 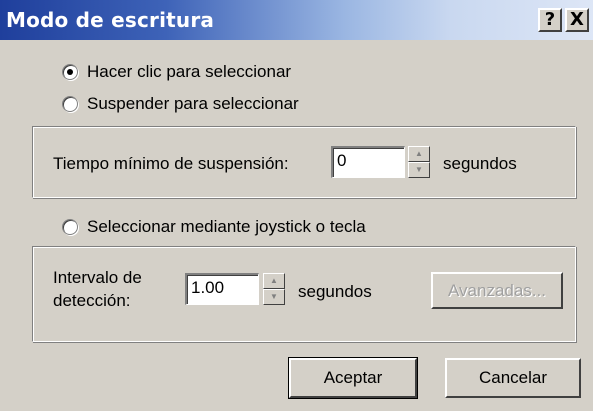 What do you see at coordinates (171, 163) in the screenshot?
I see `hover-time-label: Tiempo mínimo de suspensión:` at bounding box center [171, 163].